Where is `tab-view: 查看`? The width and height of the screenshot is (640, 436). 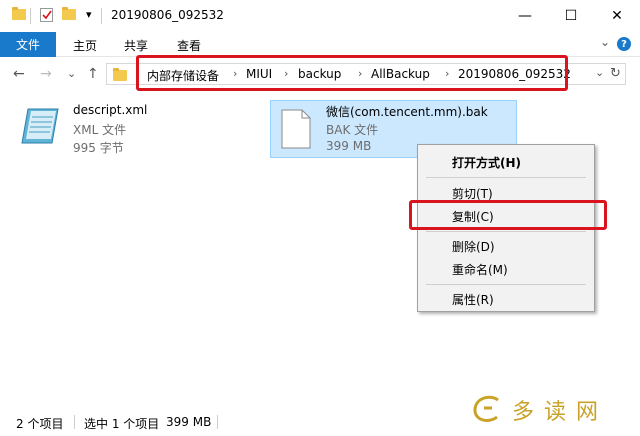
tab-view: 查看 is located at coordinates (189, 45).